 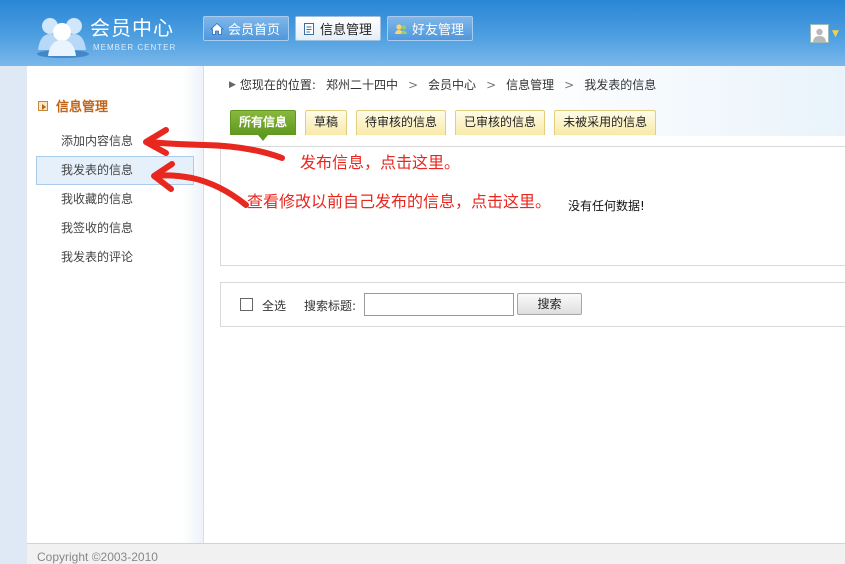 I want to click on sidebar-item-my-received: 我签收的信息, so click(x=115, y=228).